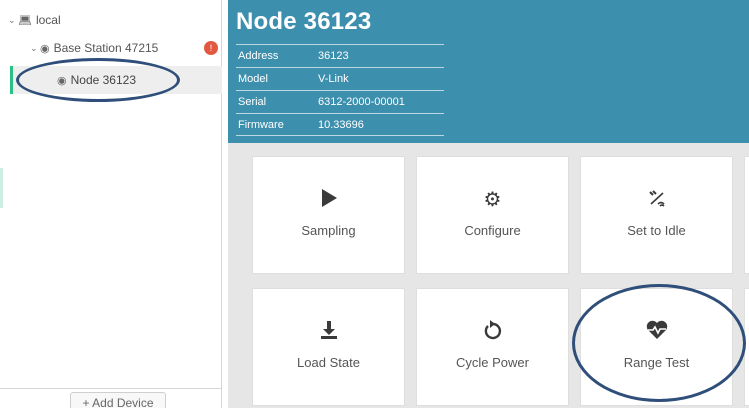 This screenshot has height=408, width=749. What do you see at coordinates (361, 102) in the screenshot?
I see `property-value: 6312-2000-00001` at bounding box center [361, 102].